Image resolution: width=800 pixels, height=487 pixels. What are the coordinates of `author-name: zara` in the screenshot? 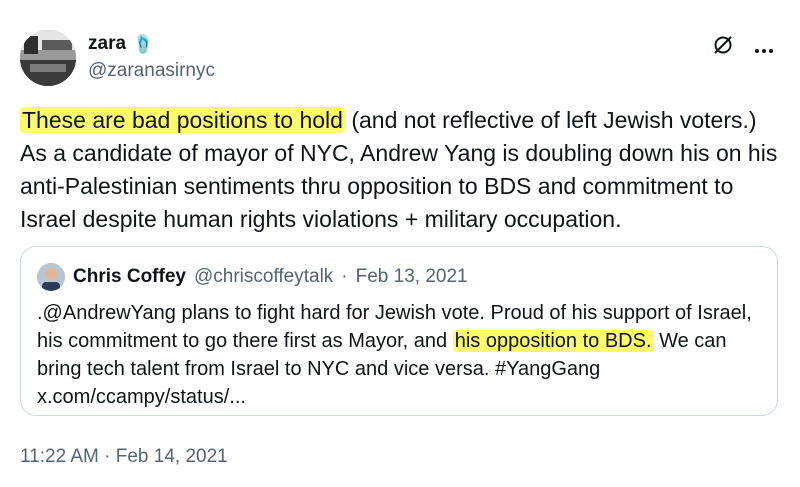 It's located at (107, 44).